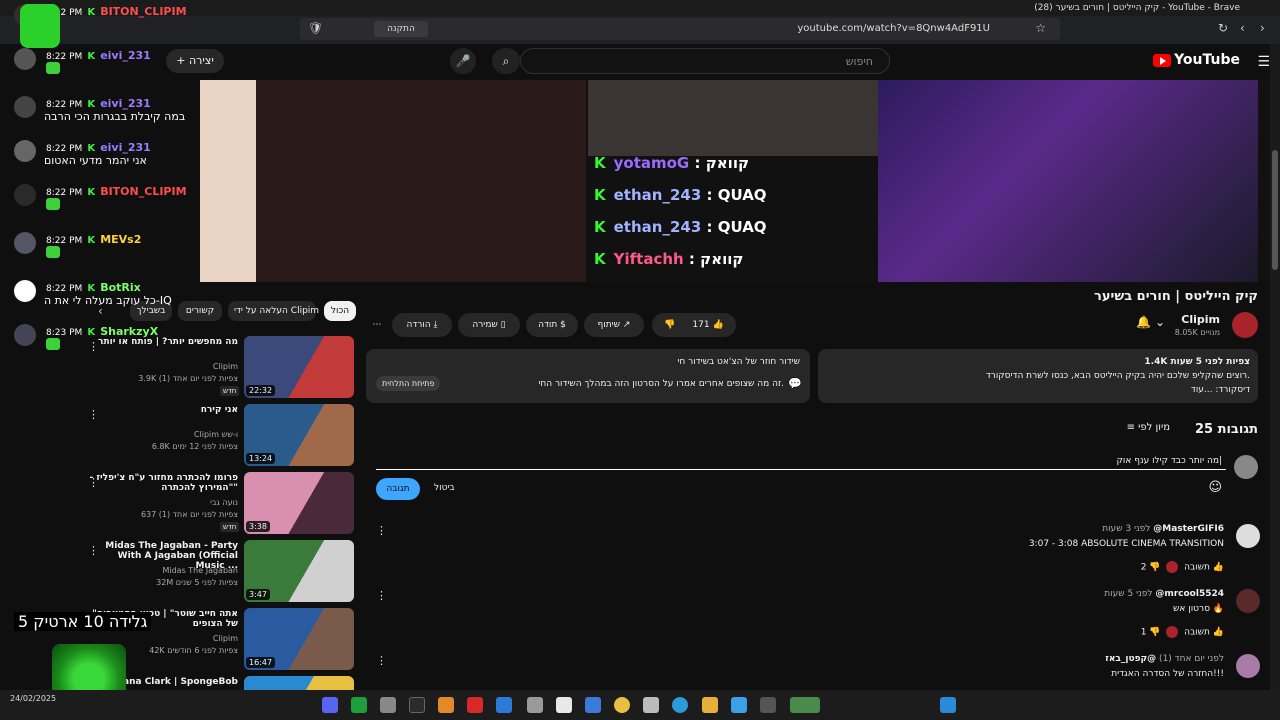 This screenshot has width=1280, height=720. I want to click on chat-line: 8:22 PM K BotRix, so click(93, 285).